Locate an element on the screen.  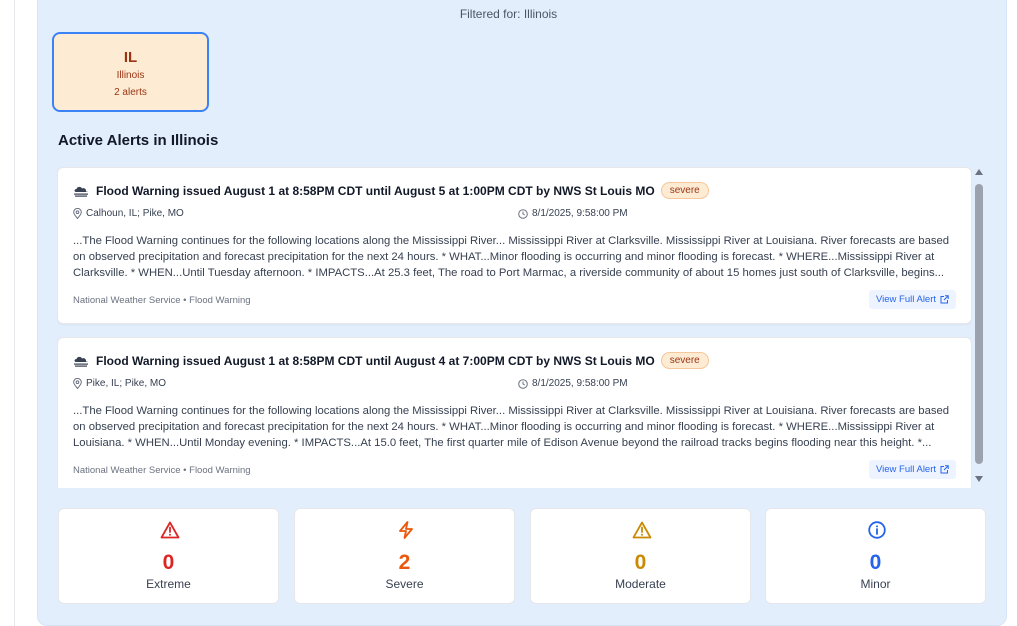
state-code: IL is located at coordinates (130, 57).